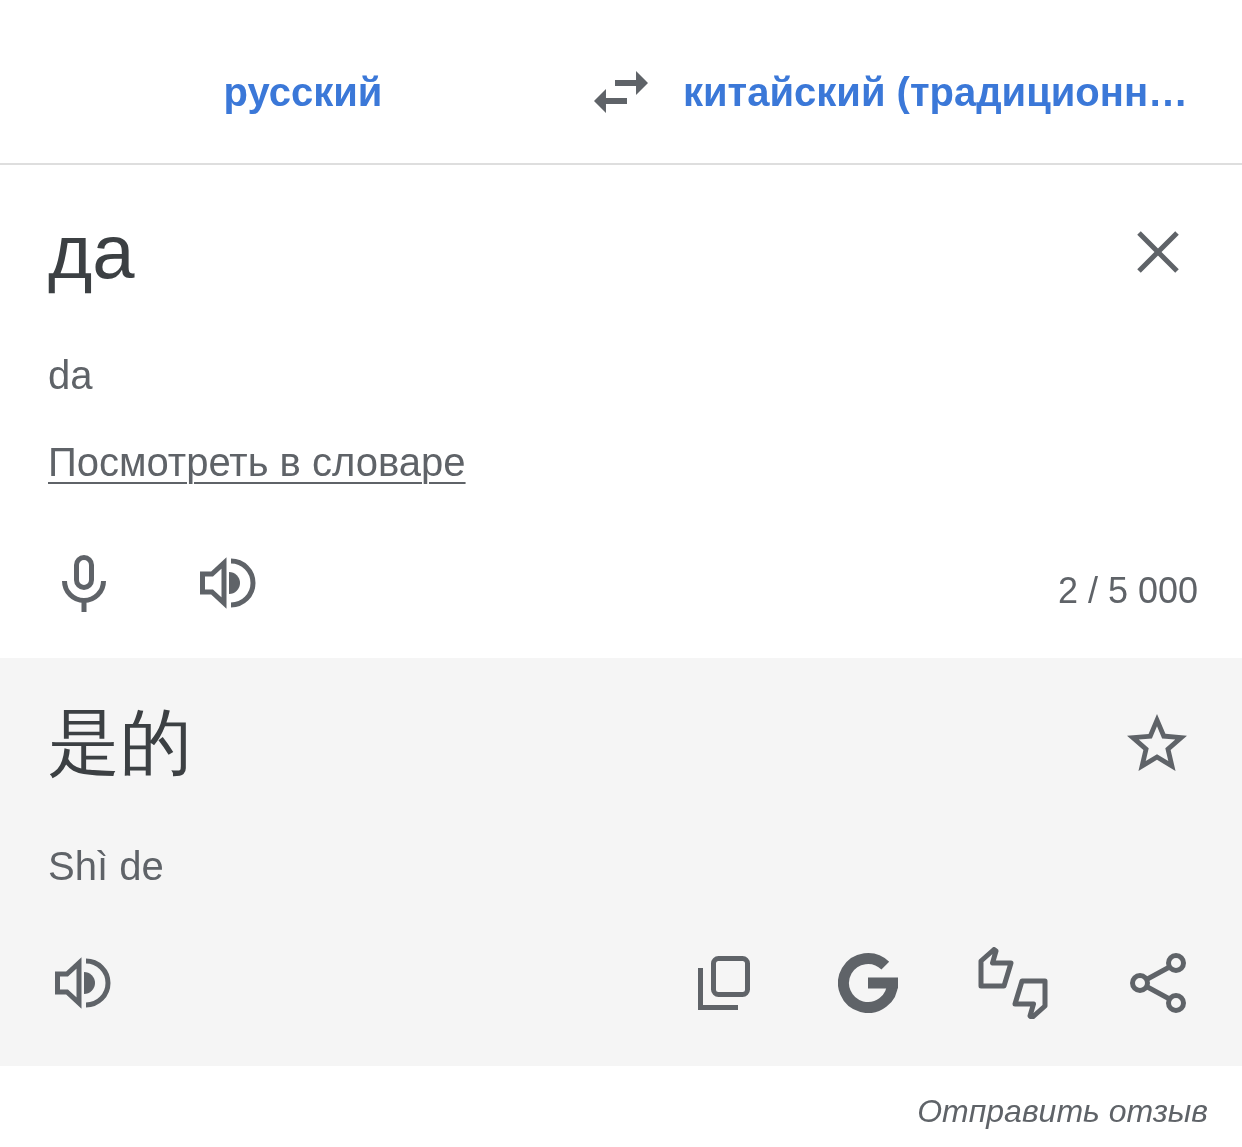  What do you see at coordinates (303, 92) in the screenshot?
I see `source-language-button: русский` at bounding box center [303, 92].